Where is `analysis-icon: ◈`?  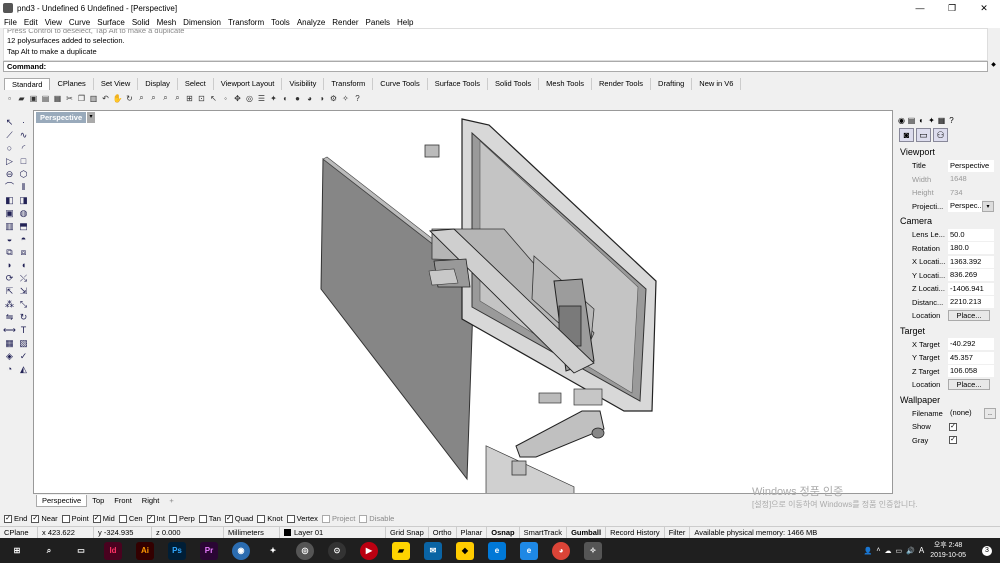 analysis-icon: ◈ is located at coordinates (9, 356).